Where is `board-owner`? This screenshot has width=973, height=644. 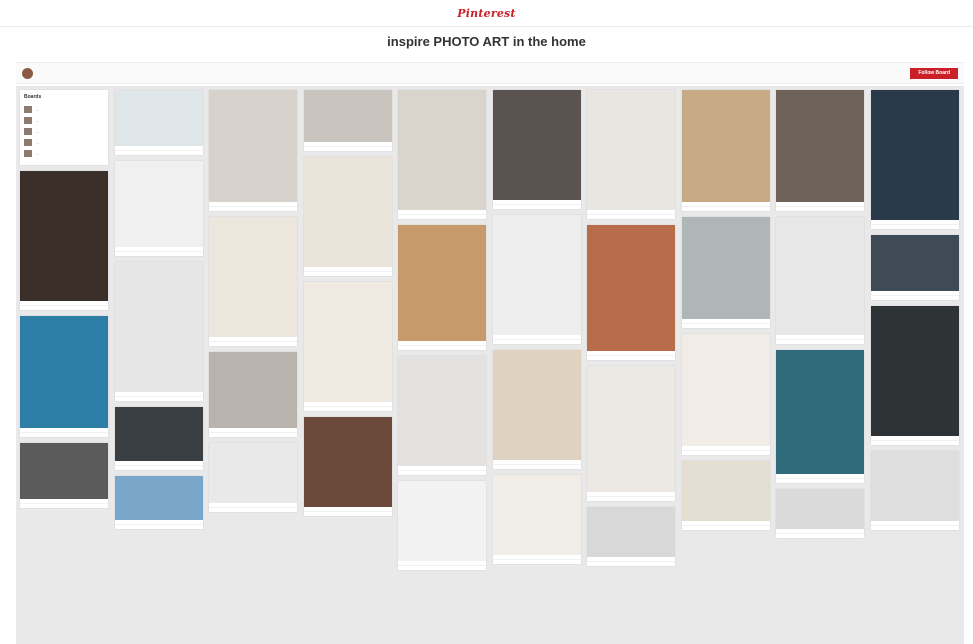
board-owner is located at coordinates (27, 73).